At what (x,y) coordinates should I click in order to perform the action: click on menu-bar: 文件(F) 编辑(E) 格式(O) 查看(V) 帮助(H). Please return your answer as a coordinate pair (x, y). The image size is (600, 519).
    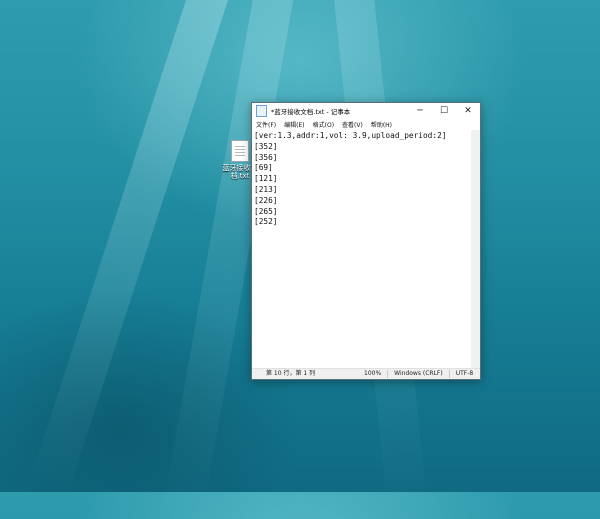
    Looking at the image, I should click on (366, 124).